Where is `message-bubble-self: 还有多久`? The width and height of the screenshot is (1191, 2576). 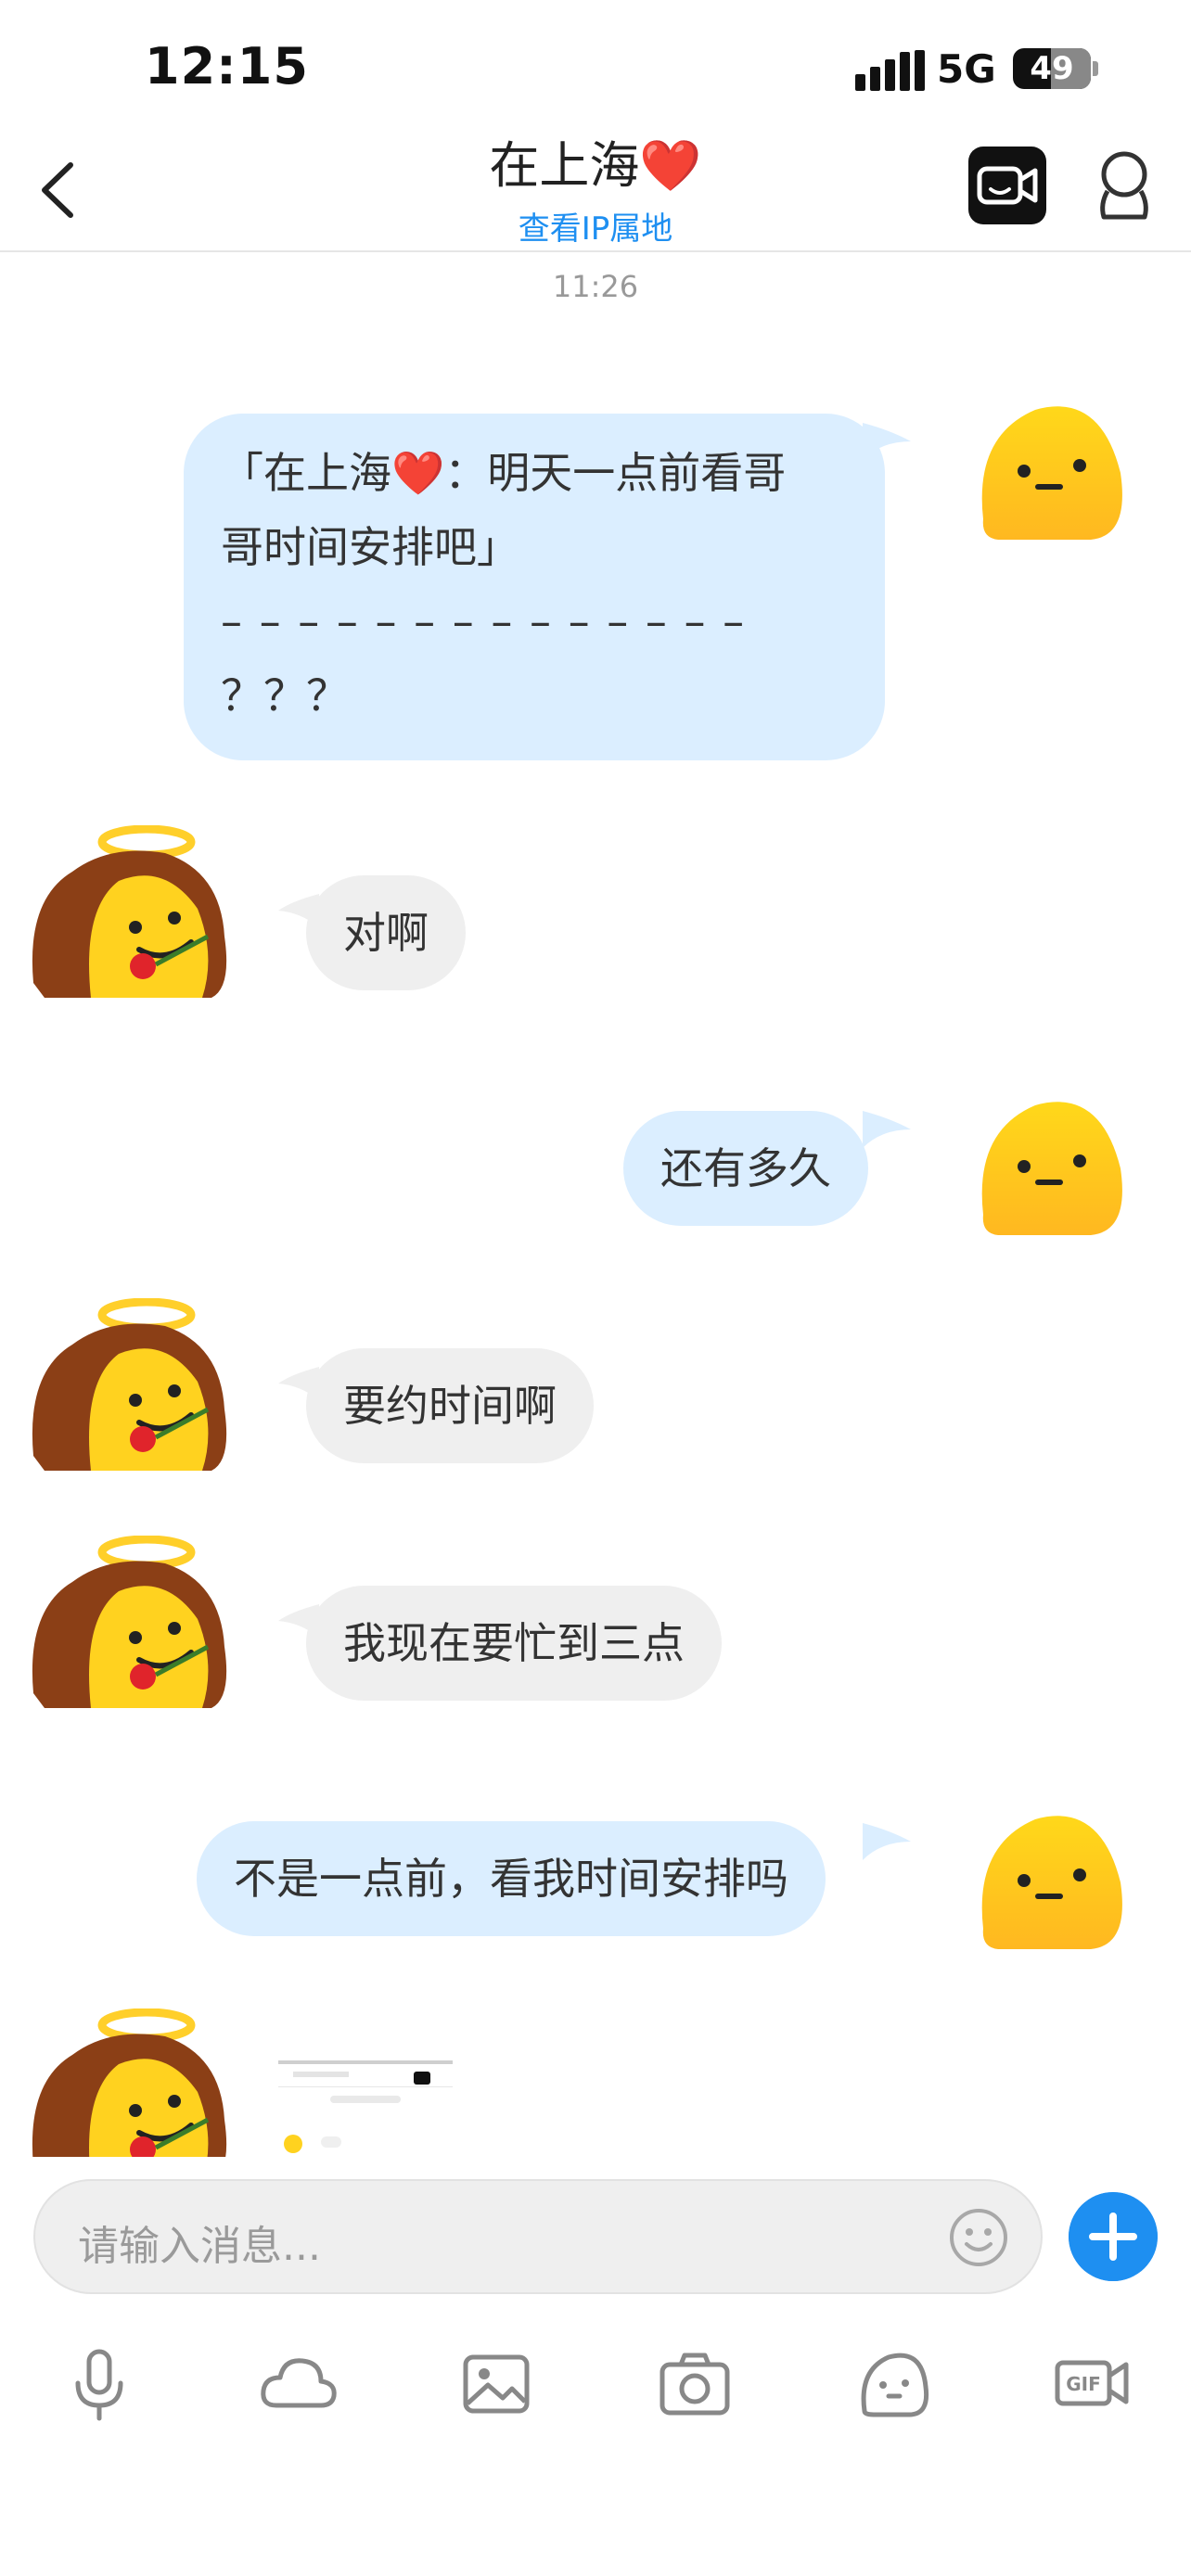 message-bubble-self: 还有多久 is located at coordinates (745, 1169).